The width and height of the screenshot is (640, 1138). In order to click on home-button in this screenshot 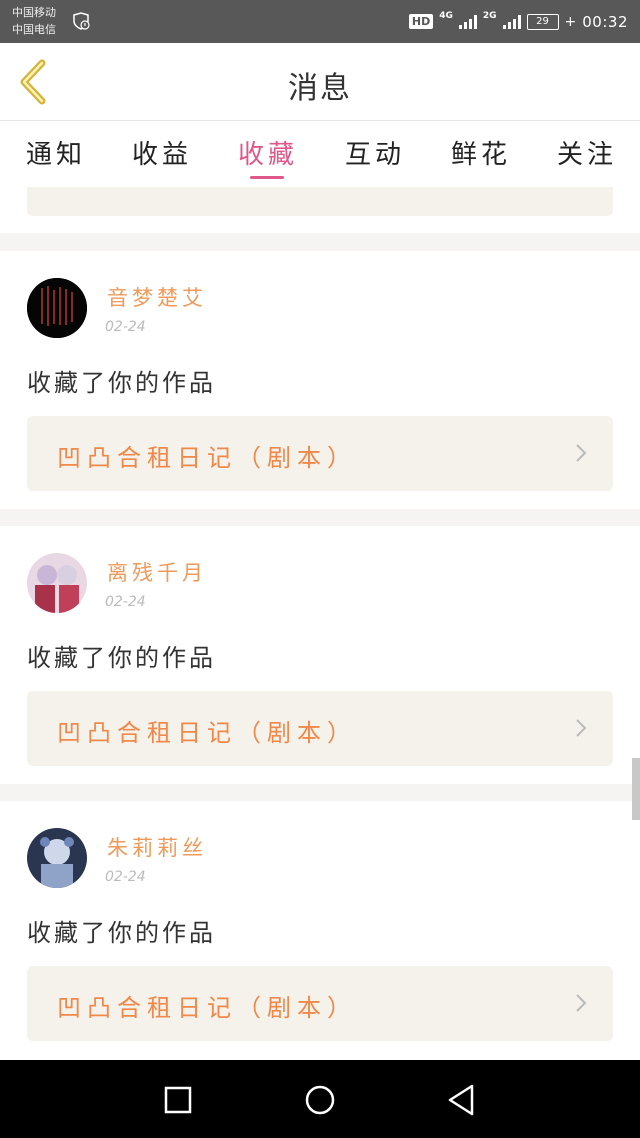, I will do `click(320, 1100)`.